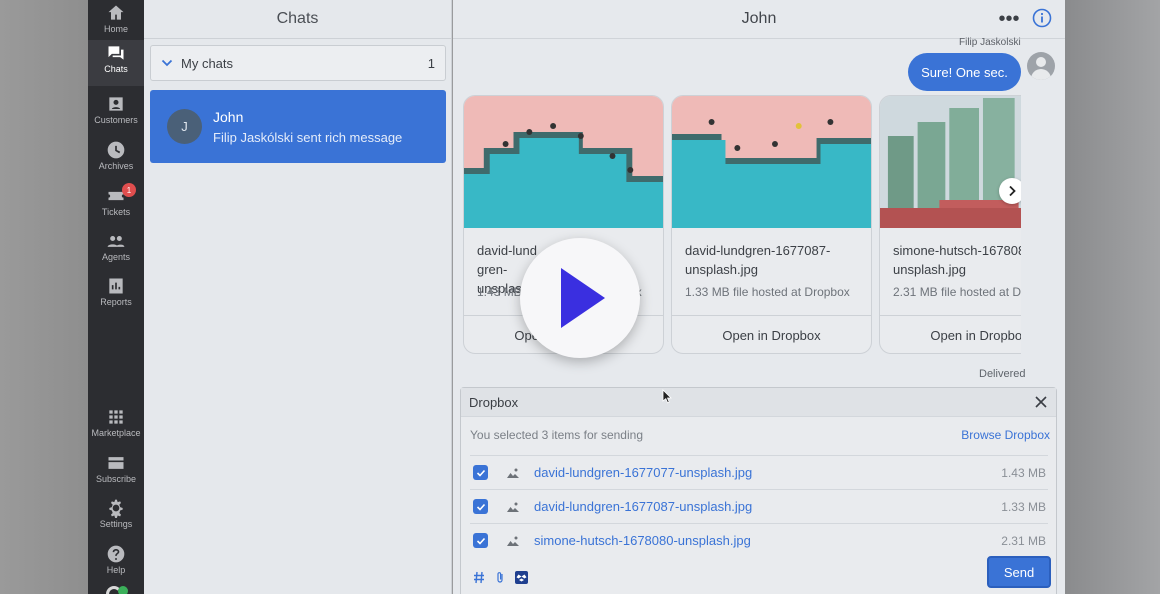  I want to click on nav-help-label: Help, so click(116, 570).